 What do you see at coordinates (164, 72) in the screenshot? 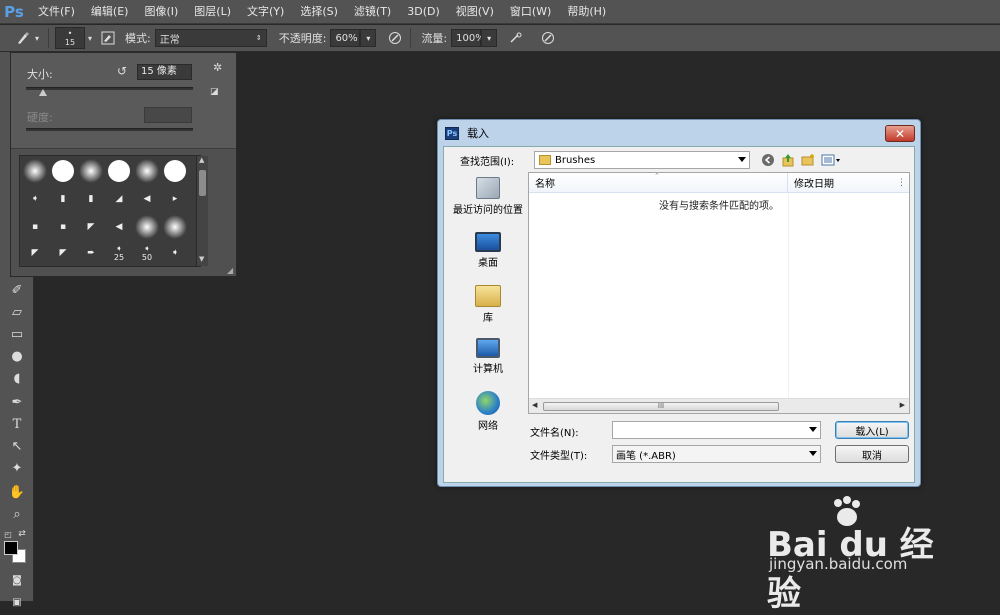
I see `size-input: 15 像素` at bounding box center [164, 72].